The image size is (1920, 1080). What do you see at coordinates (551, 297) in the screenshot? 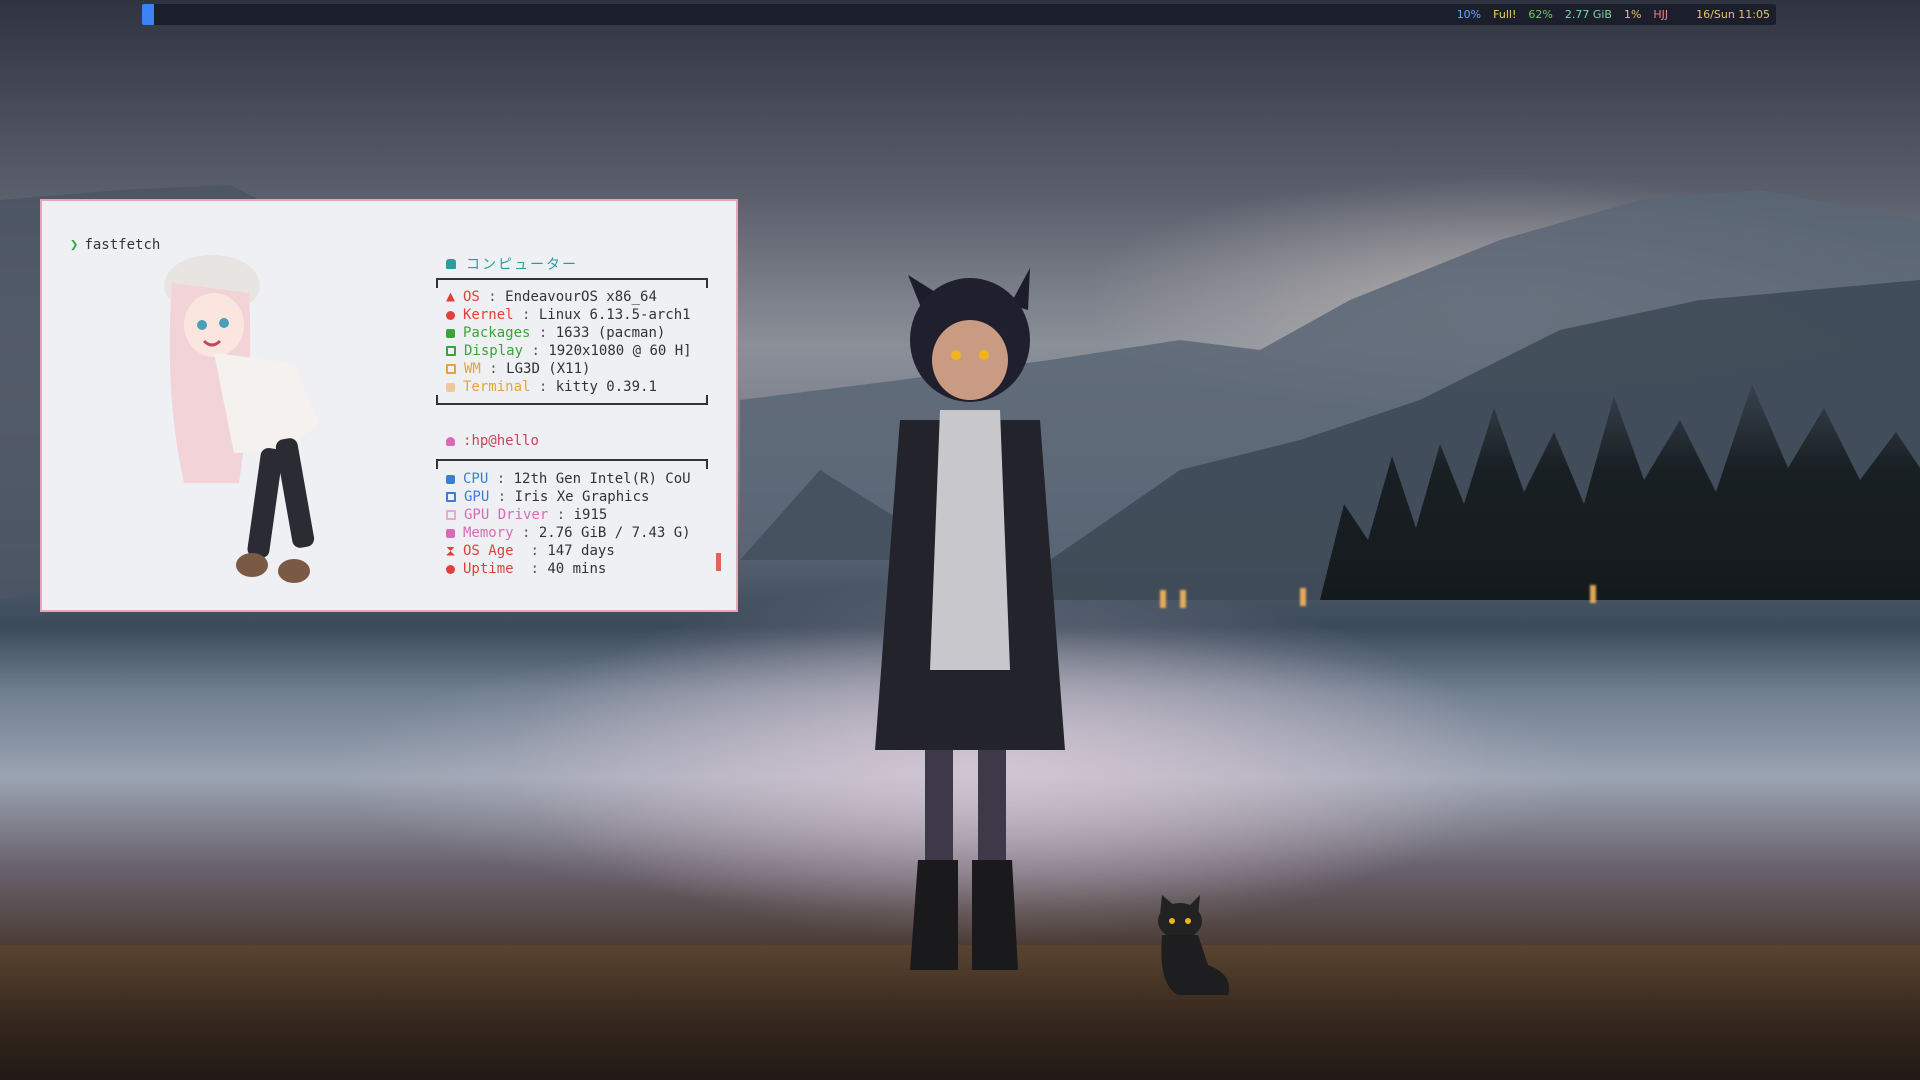
I see `info-row-os: OS : EndeavourOS x86_64` at bounding box center [551, 297].